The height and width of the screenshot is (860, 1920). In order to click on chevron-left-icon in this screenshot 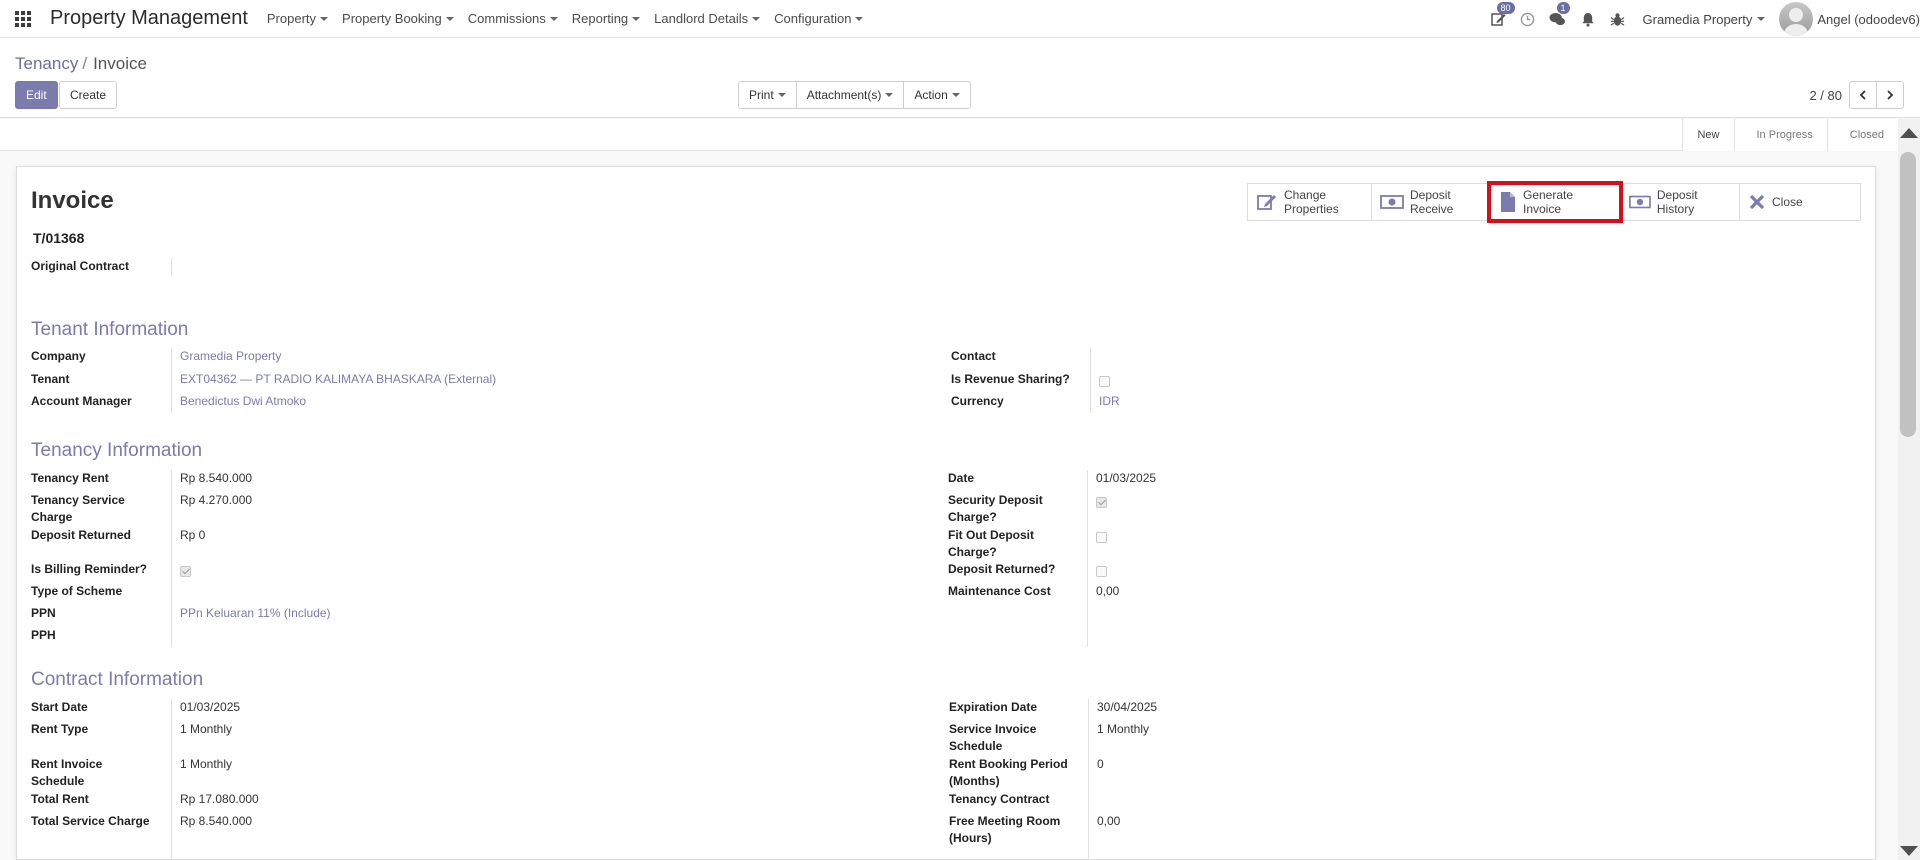, I will do `click(1862, 95)`.